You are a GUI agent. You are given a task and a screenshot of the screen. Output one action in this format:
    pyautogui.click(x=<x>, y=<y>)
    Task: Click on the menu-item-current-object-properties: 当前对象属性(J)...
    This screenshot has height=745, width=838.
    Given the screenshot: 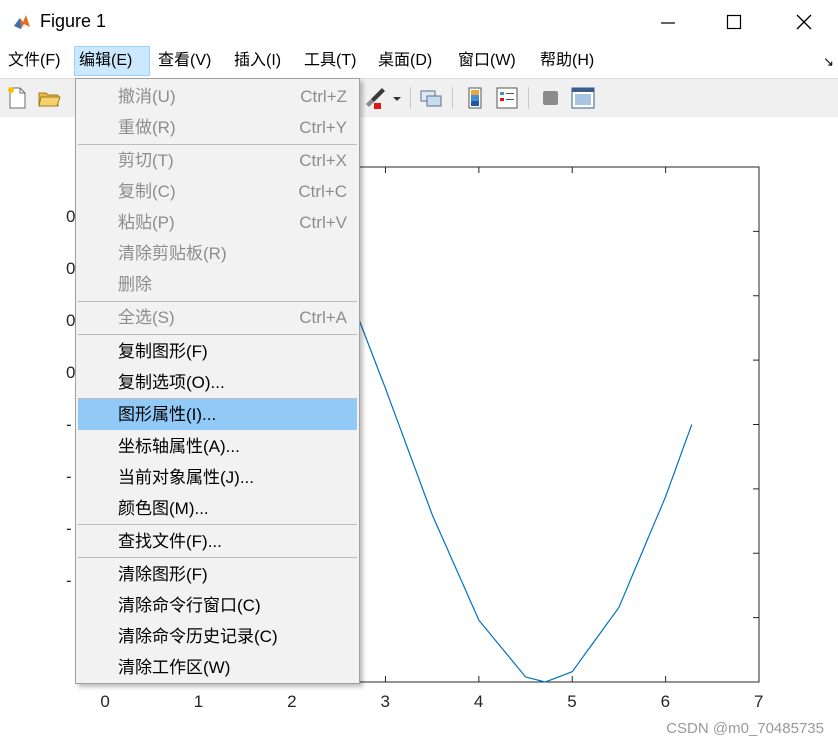 What is the action you would take?
    pyautogui.click(x=217, y=477)
    